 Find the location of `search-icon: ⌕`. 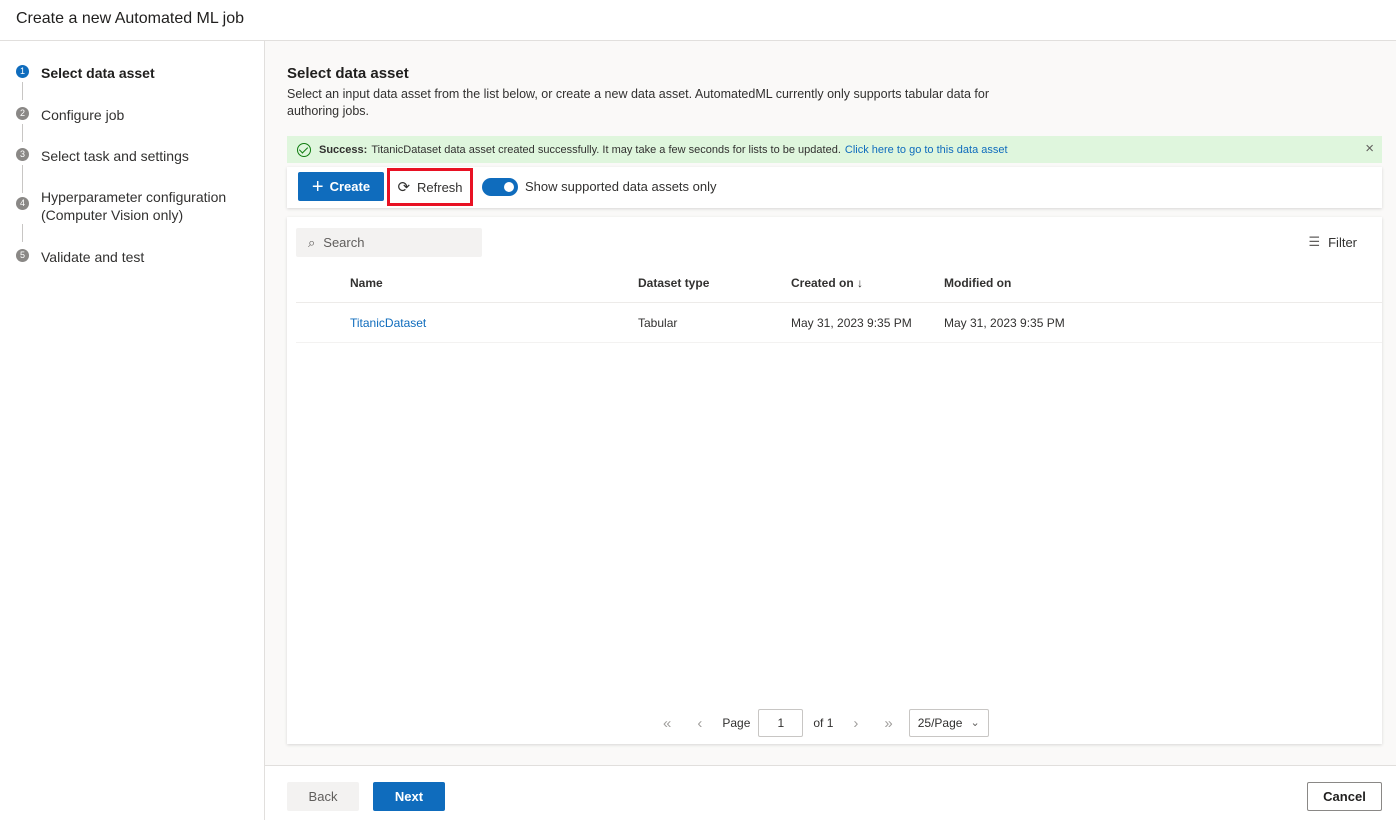

search-icon: ⌕ is located at coordinates (312, 242).